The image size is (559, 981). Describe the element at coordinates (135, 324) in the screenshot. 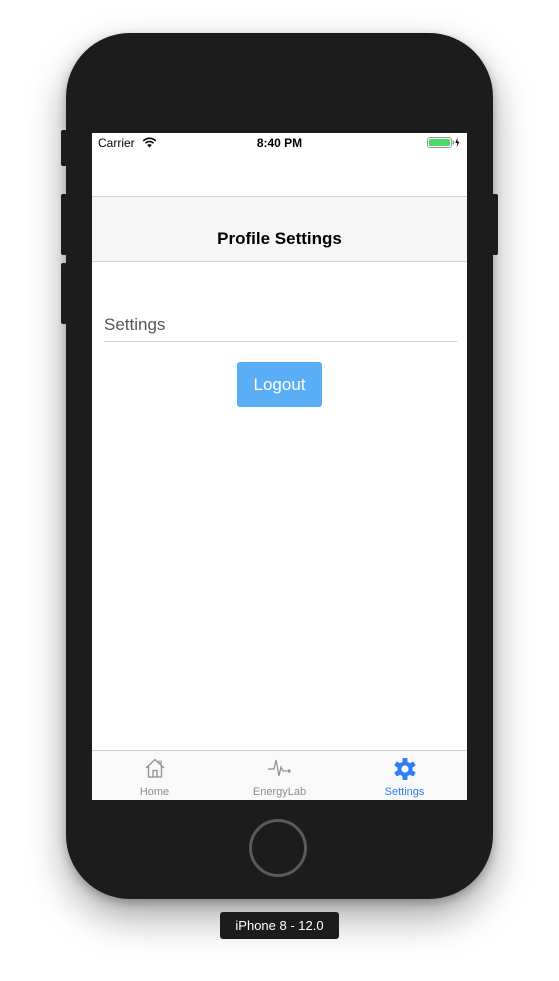

I see `settings-section-label: Settings` at that location.